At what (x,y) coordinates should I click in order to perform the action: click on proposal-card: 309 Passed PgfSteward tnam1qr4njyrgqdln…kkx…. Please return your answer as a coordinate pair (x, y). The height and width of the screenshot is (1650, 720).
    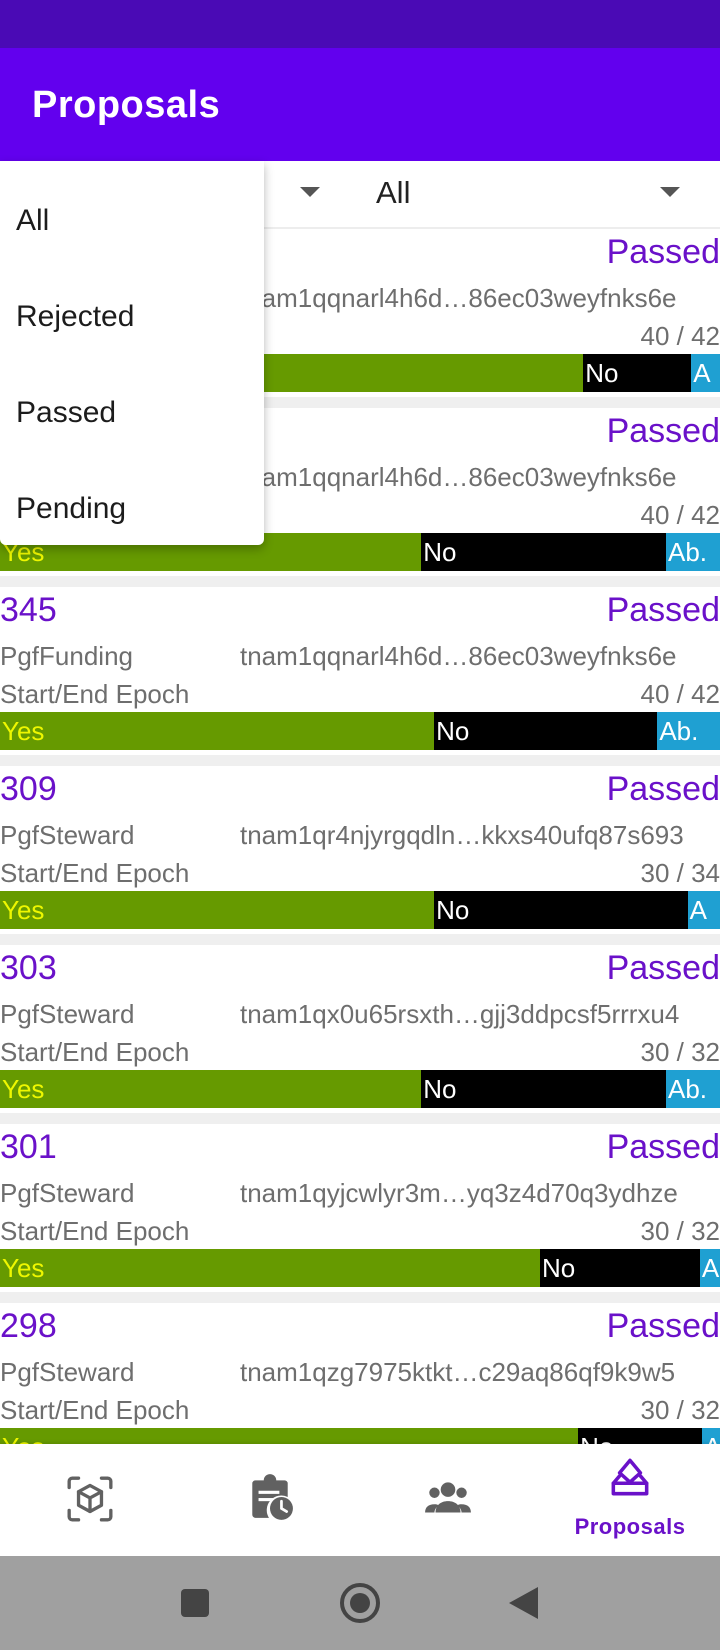
    Looking at the image, I should click on (360, 850).